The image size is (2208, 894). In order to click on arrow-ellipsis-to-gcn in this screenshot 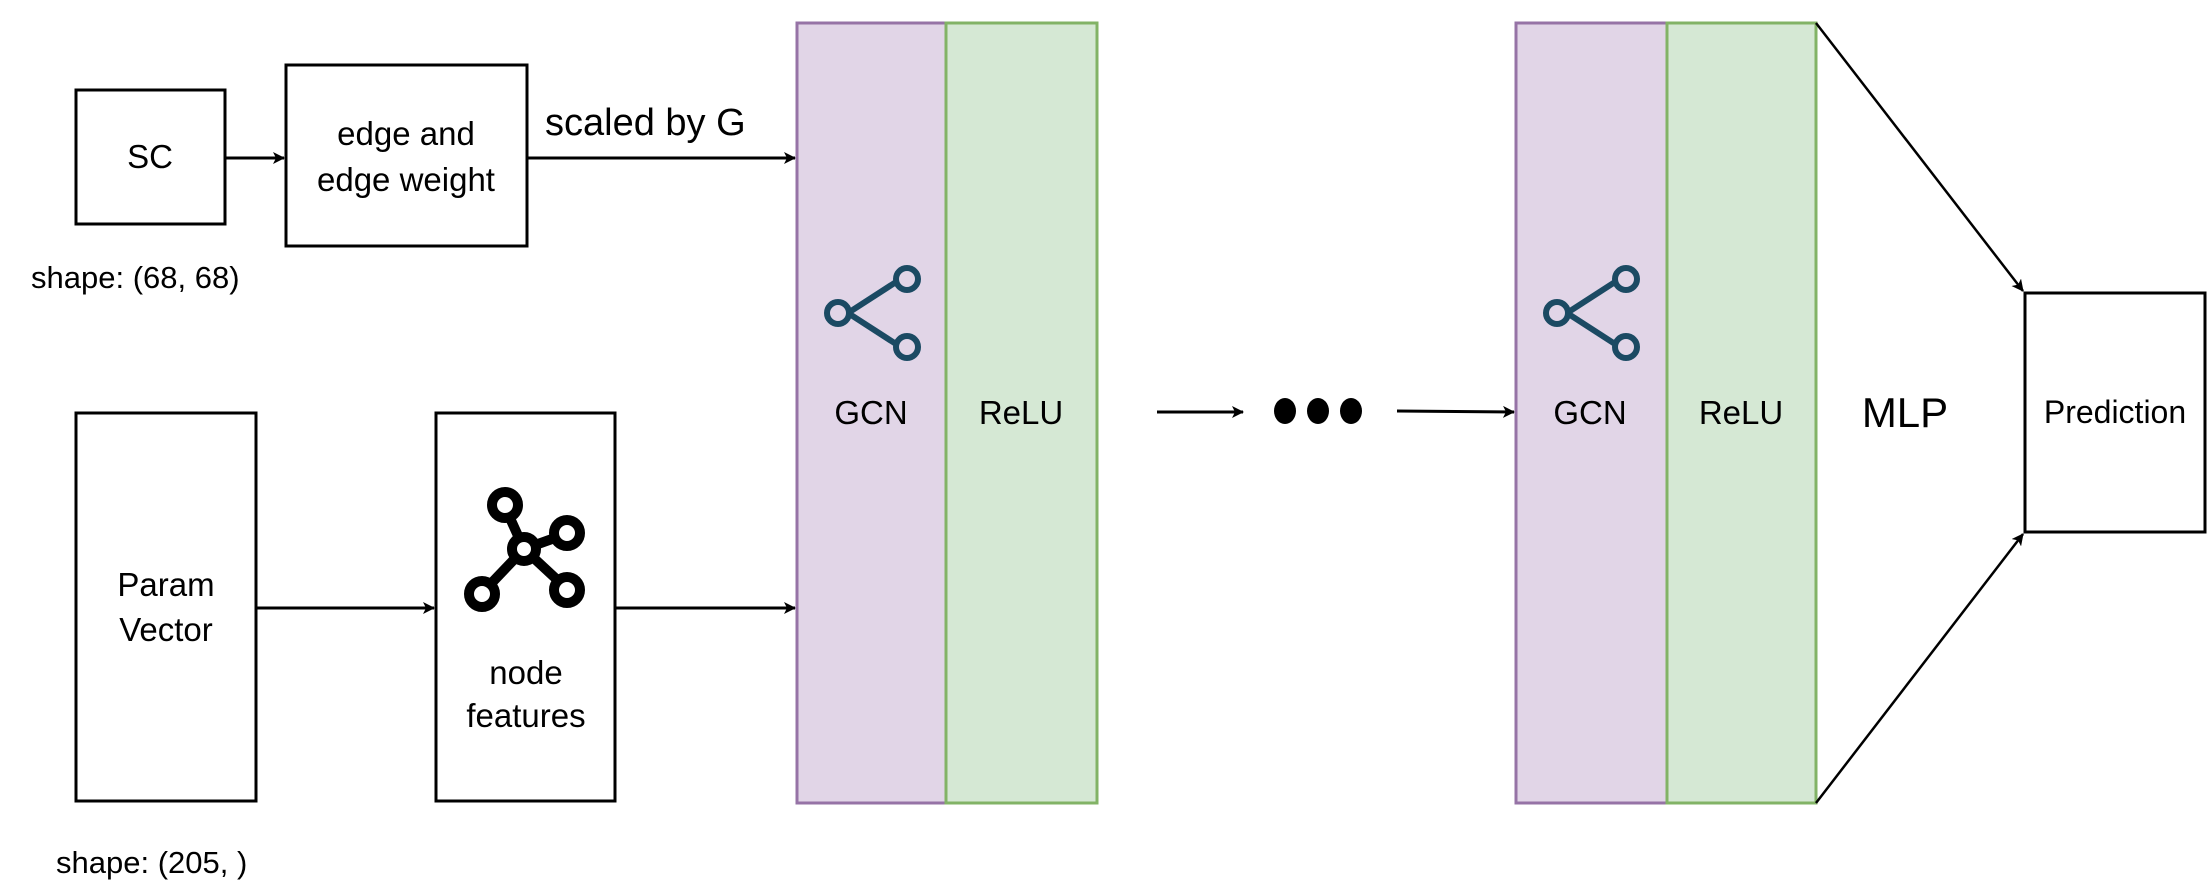, I will do `click(1455, 411)`.